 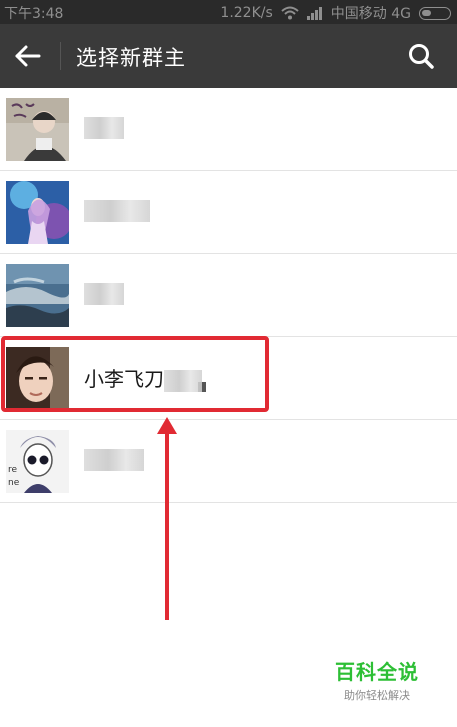 What do you see at coordinates (14, 483) in the screenshot?
I see `svg-text: ne` at bounding box center [14, 483].